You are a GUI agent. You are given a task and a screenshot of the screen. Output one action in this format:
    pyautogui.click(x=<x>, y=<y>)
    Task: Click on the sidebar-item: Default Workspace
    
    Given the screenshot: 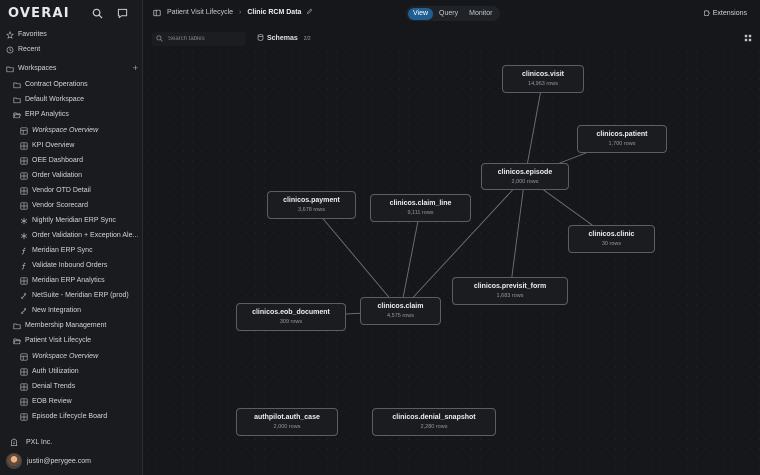 What is the action you would take?
    pyautogui.click(x=71, y=99)
    